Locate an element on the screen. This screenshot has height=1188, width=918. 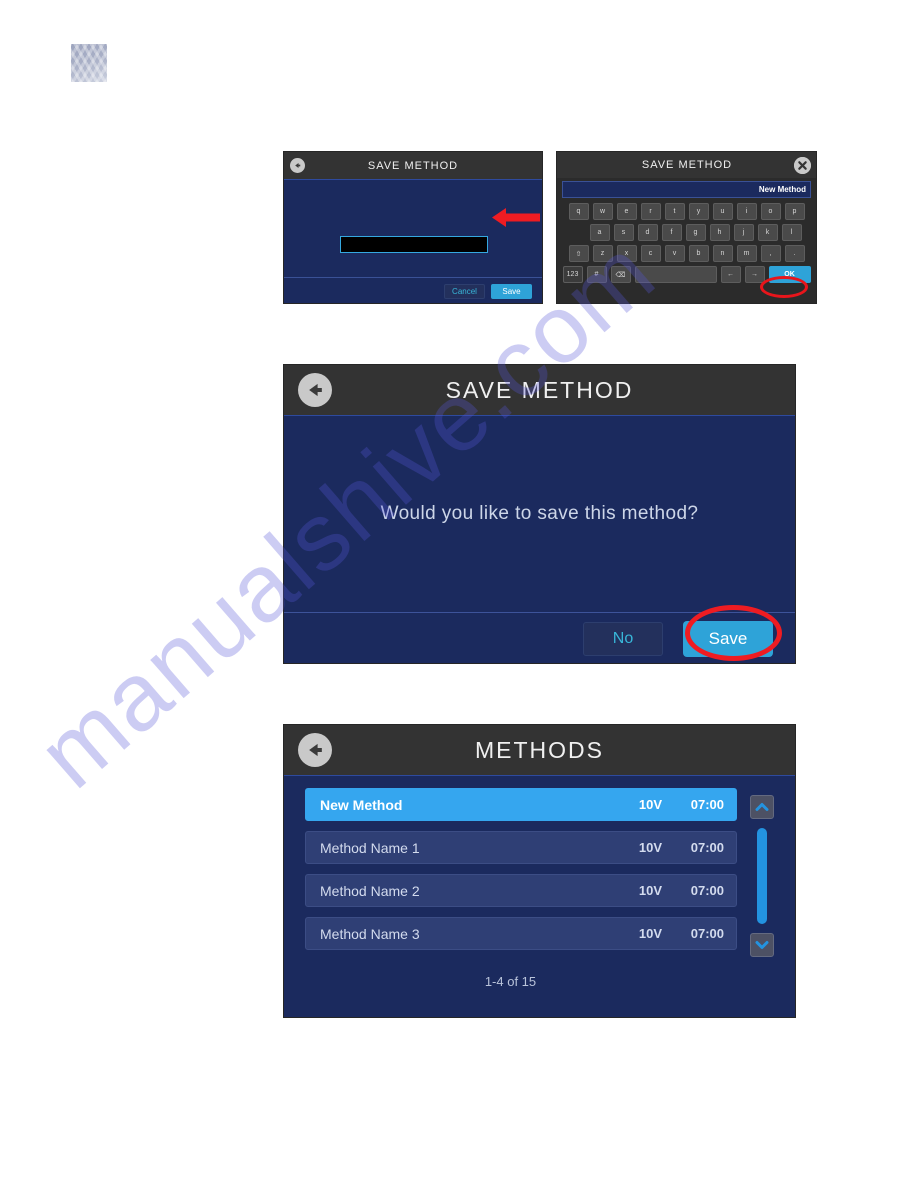
method-name-input is located at coordinates (414, 244).